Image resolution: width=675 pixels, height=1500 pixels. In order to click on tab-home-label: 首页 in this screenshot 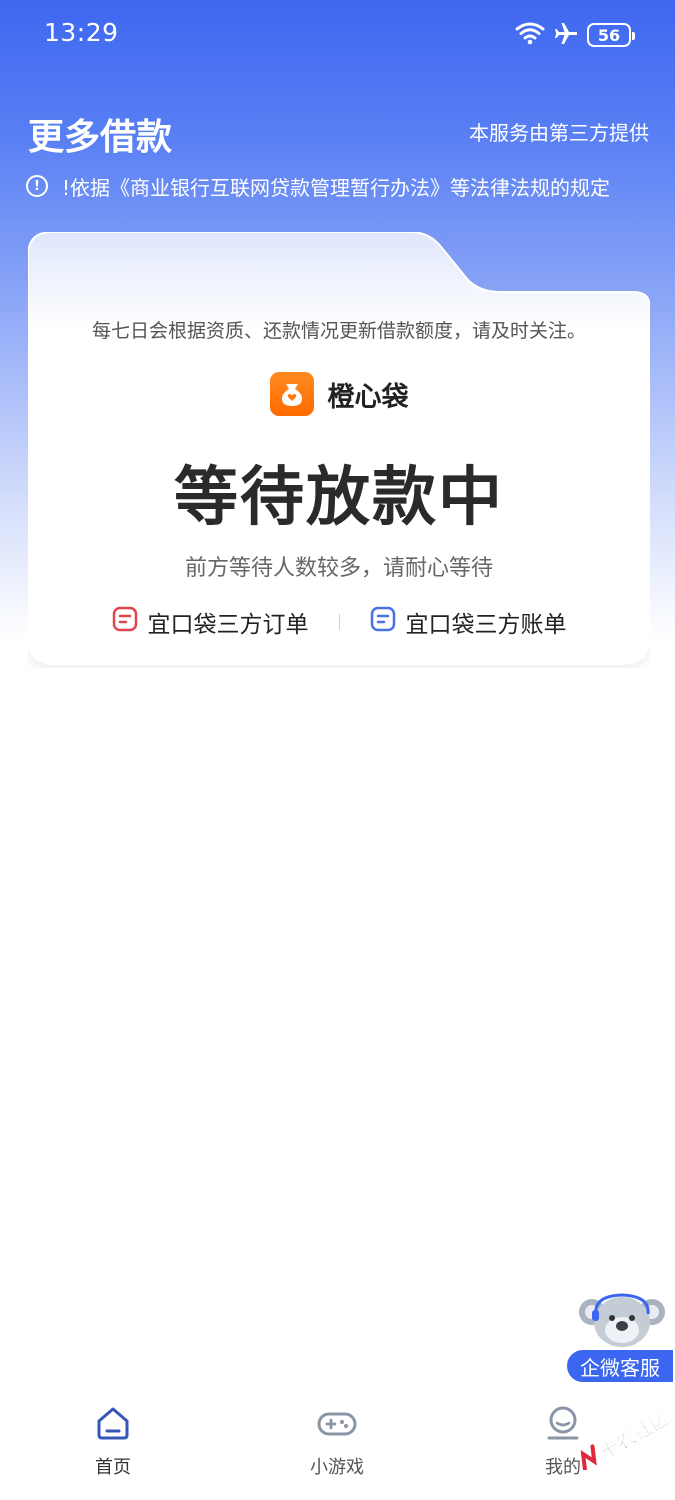, I will do `click(113, 1467)`.